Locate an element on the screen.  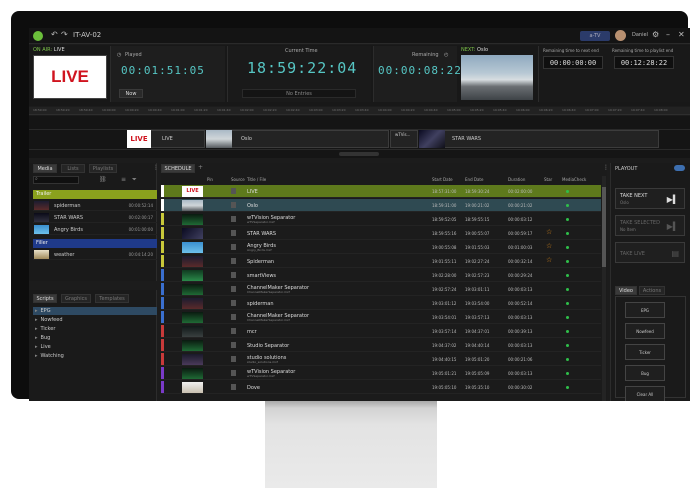
schedule-row: Dove 19:05:05:10 19:05:35:10 00:00:30:02 is located at coordinates (381, 387).